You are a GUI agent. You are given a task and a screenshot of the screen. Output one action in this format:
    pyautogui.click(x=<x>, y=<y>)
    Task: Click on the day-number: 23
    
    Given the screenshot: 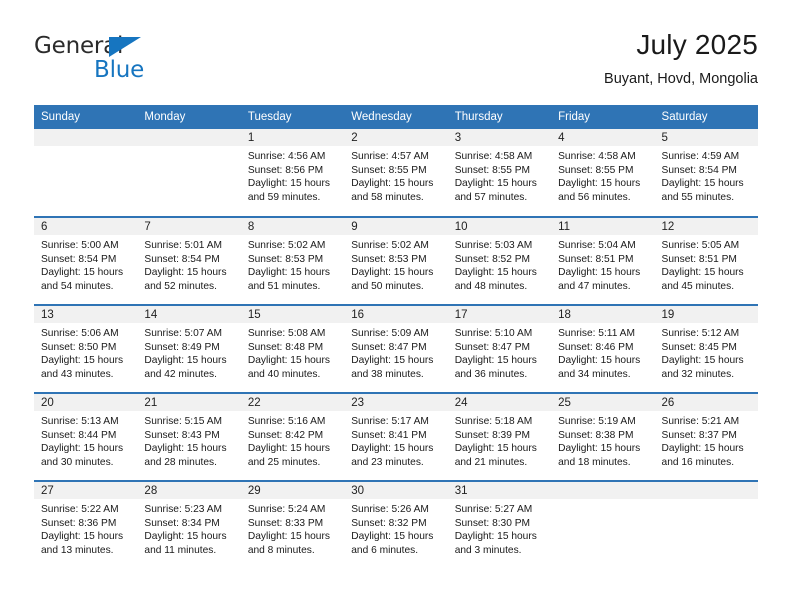 What is the action you would take?
    pyautogui.click(x=396, y=402)
    